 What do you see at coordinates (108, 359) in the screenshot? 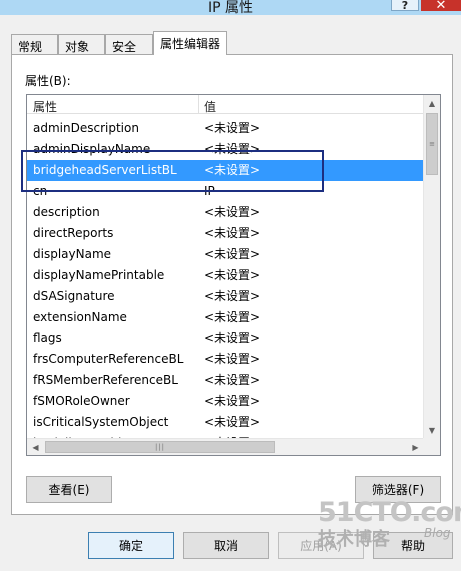
I see `attribute-name: frsComputerReferenceBL` at bounding box center [108, 359].